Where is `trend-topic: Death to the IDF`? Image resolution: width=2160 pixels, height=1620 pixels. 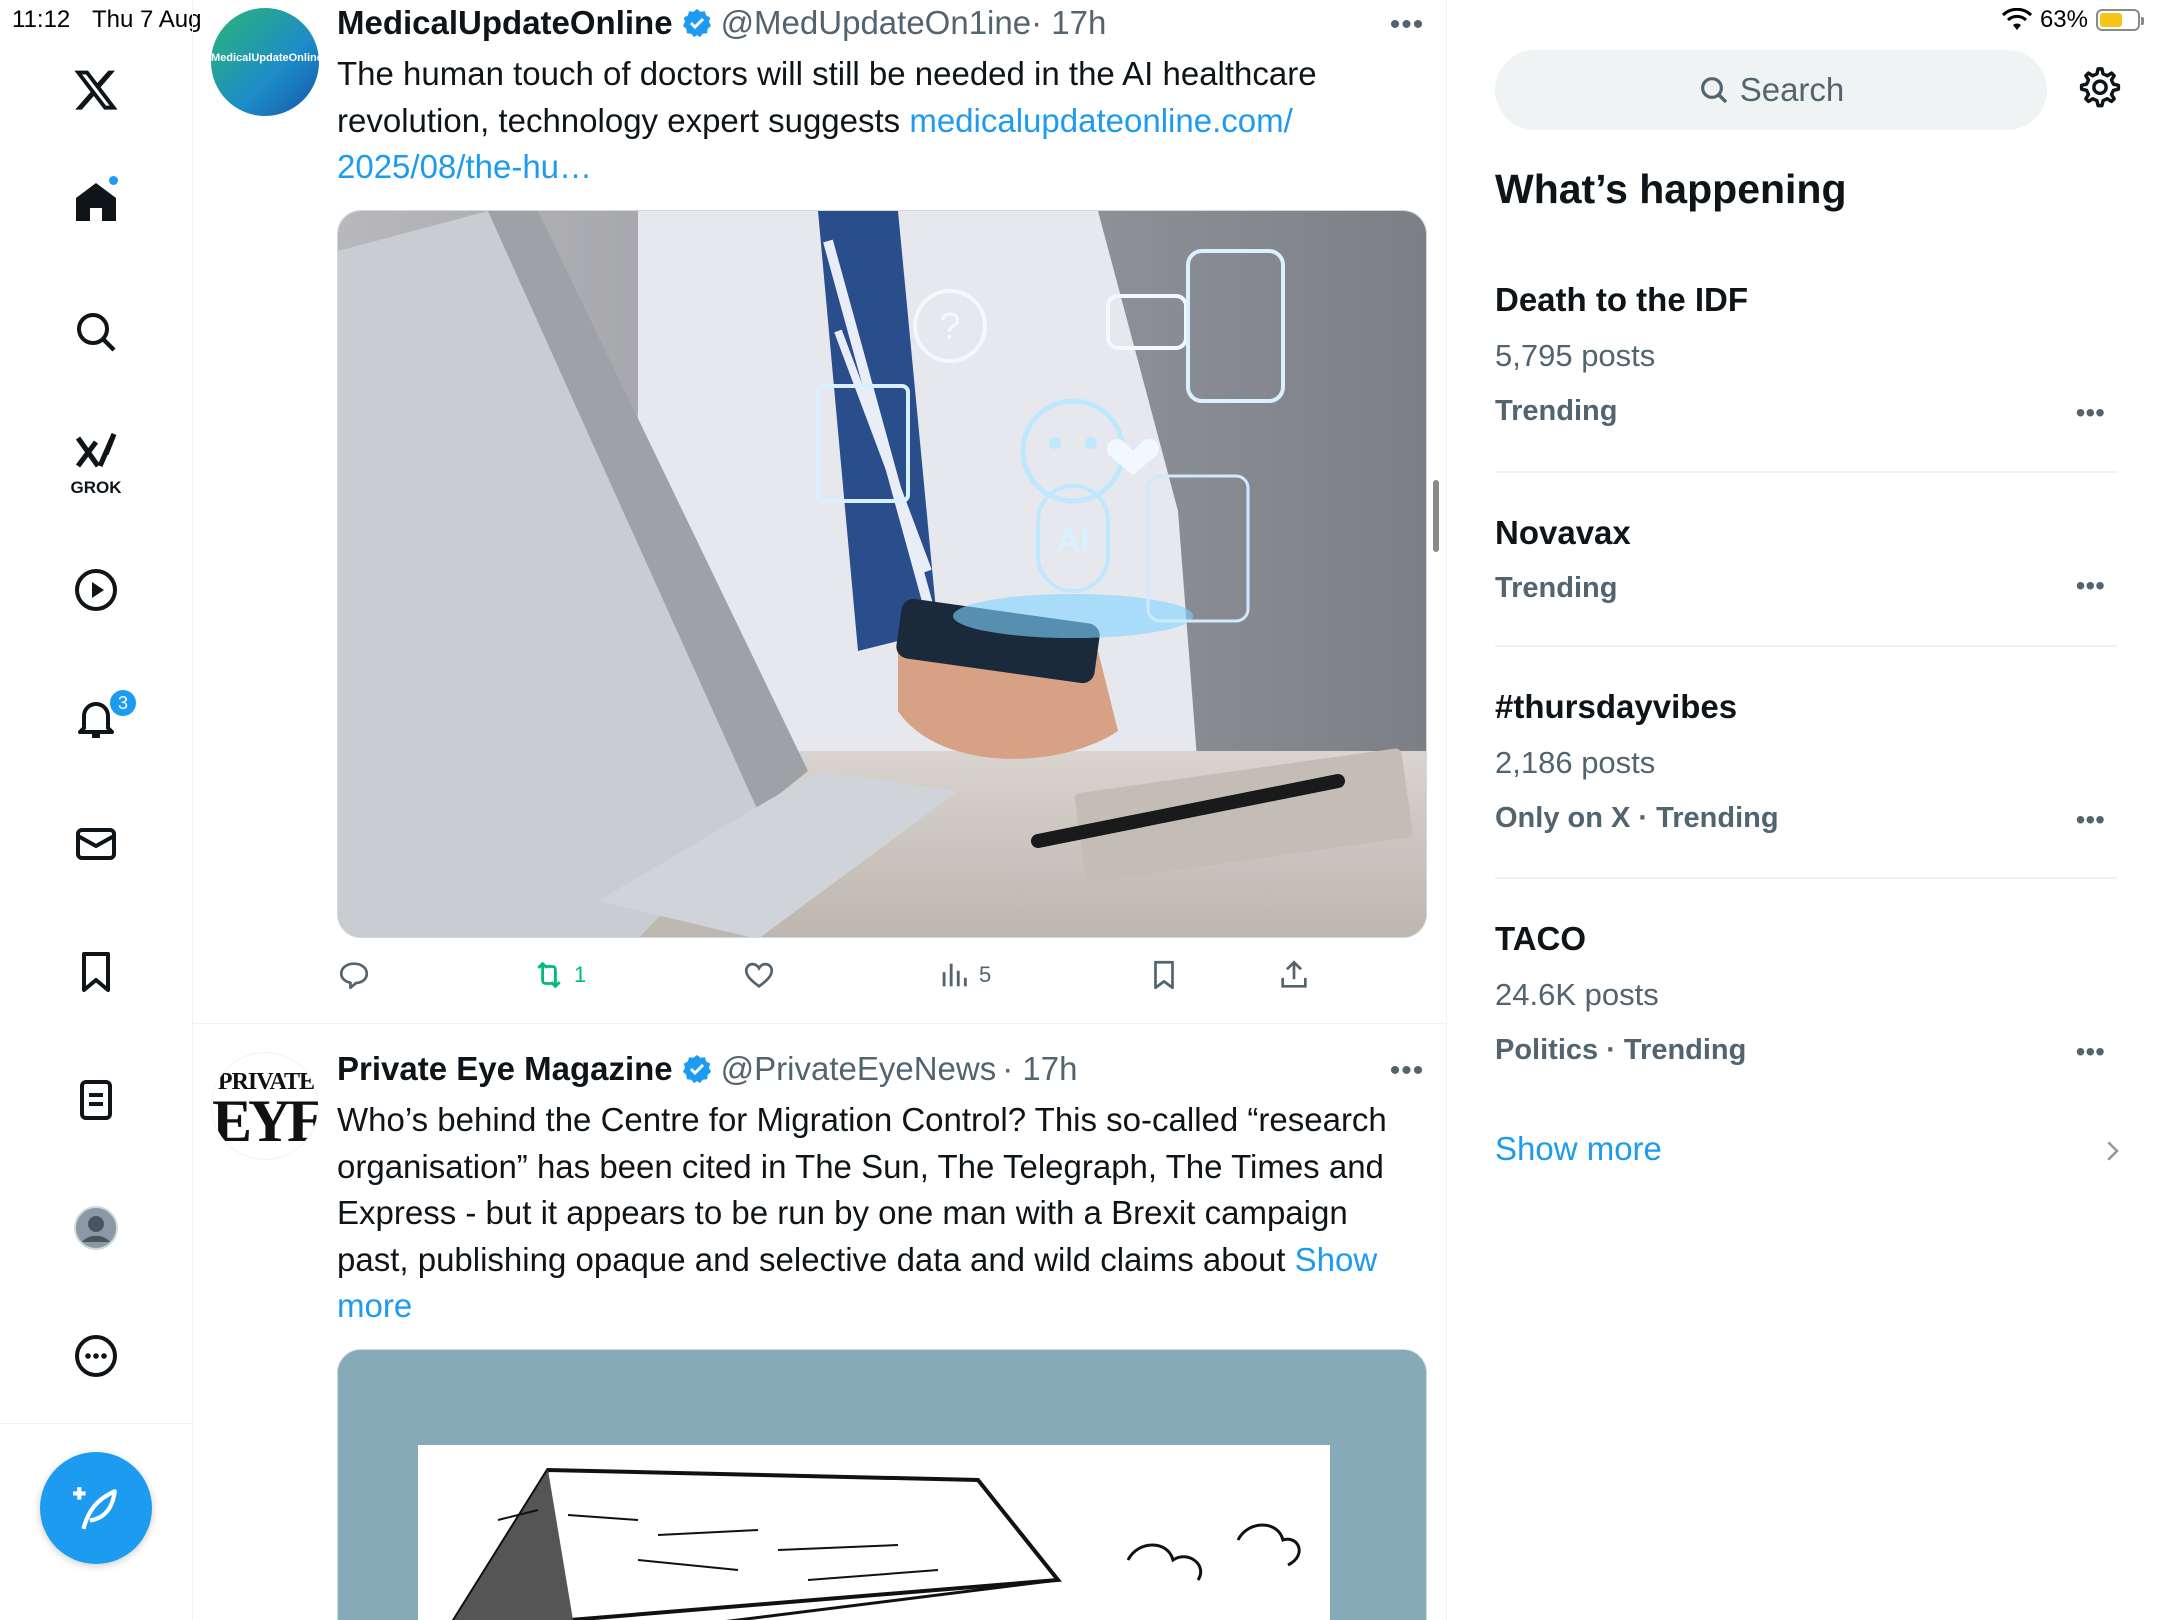 trend-topic: Death to the IDF is located at coordinates (1621, 299).